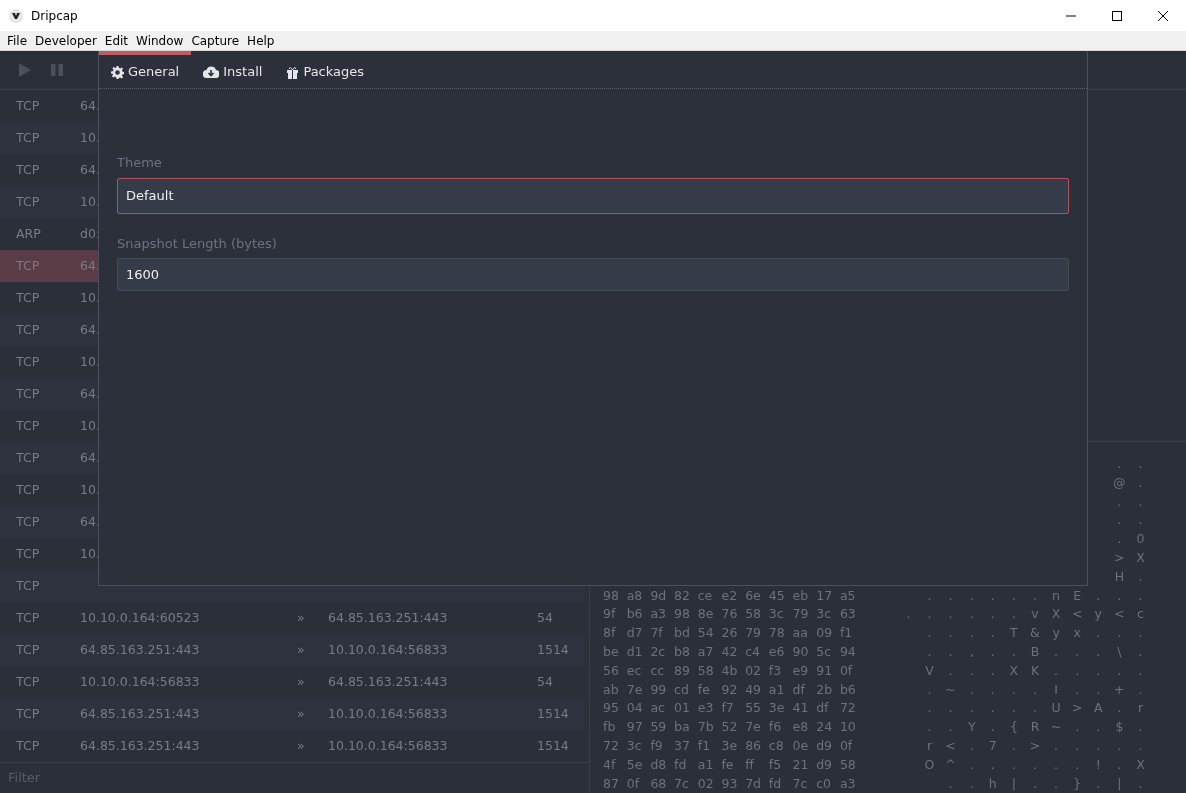  I want to click on hex-byte: 41, so click(801, 708).